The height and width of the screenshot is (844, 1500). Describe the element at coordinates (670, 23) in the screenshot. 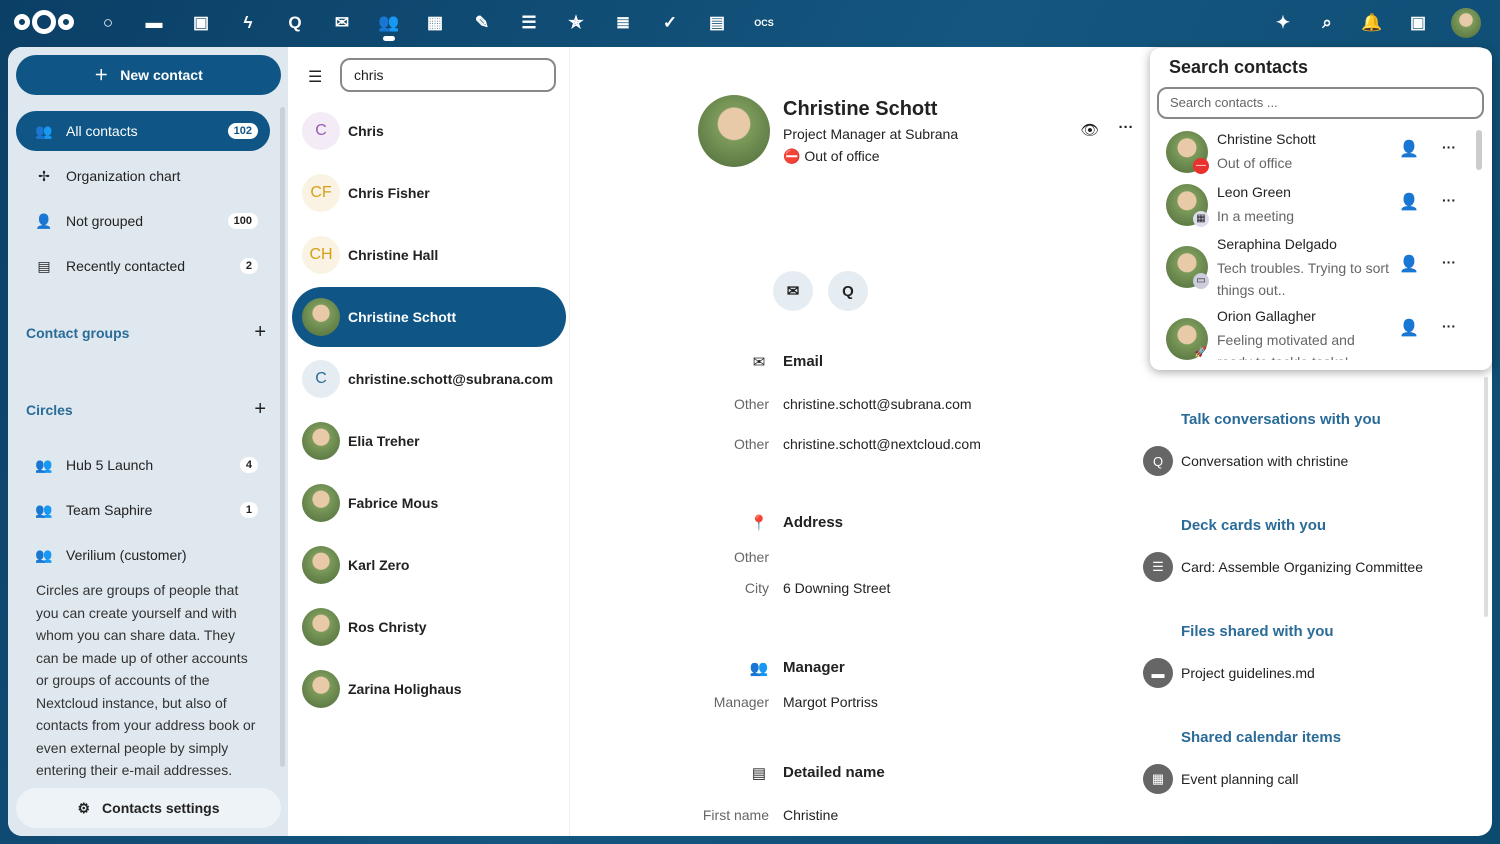

I see `tasks-icon: ✓` at that location.